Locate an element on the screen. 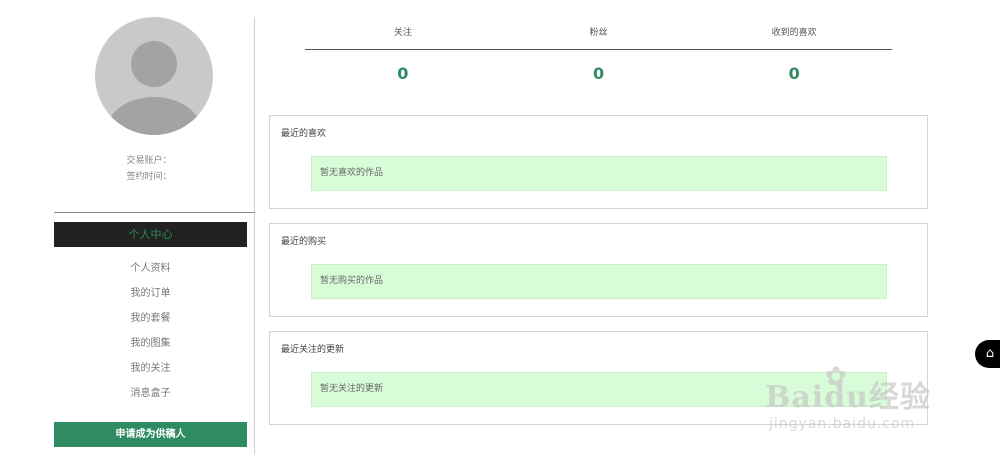  stat-value-fans: 0 is located at coordinates (599, 73).